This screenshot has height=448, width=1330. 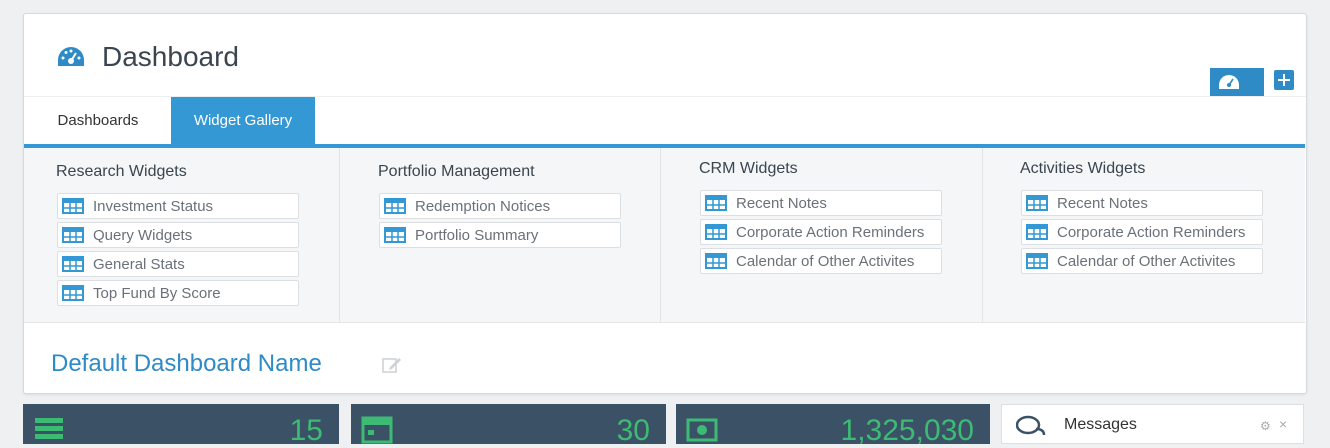 I want to click on page-title: Dashboard, so click(x=170, y=56).